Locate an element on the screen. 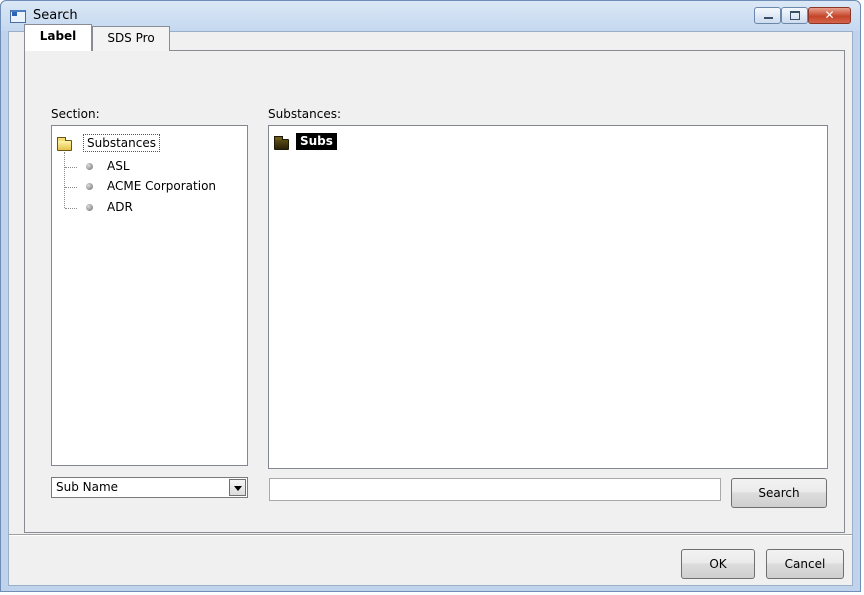 The height and width of the screenshot is (595, 864). tab-label: Label is located at coordinates (58, 37).